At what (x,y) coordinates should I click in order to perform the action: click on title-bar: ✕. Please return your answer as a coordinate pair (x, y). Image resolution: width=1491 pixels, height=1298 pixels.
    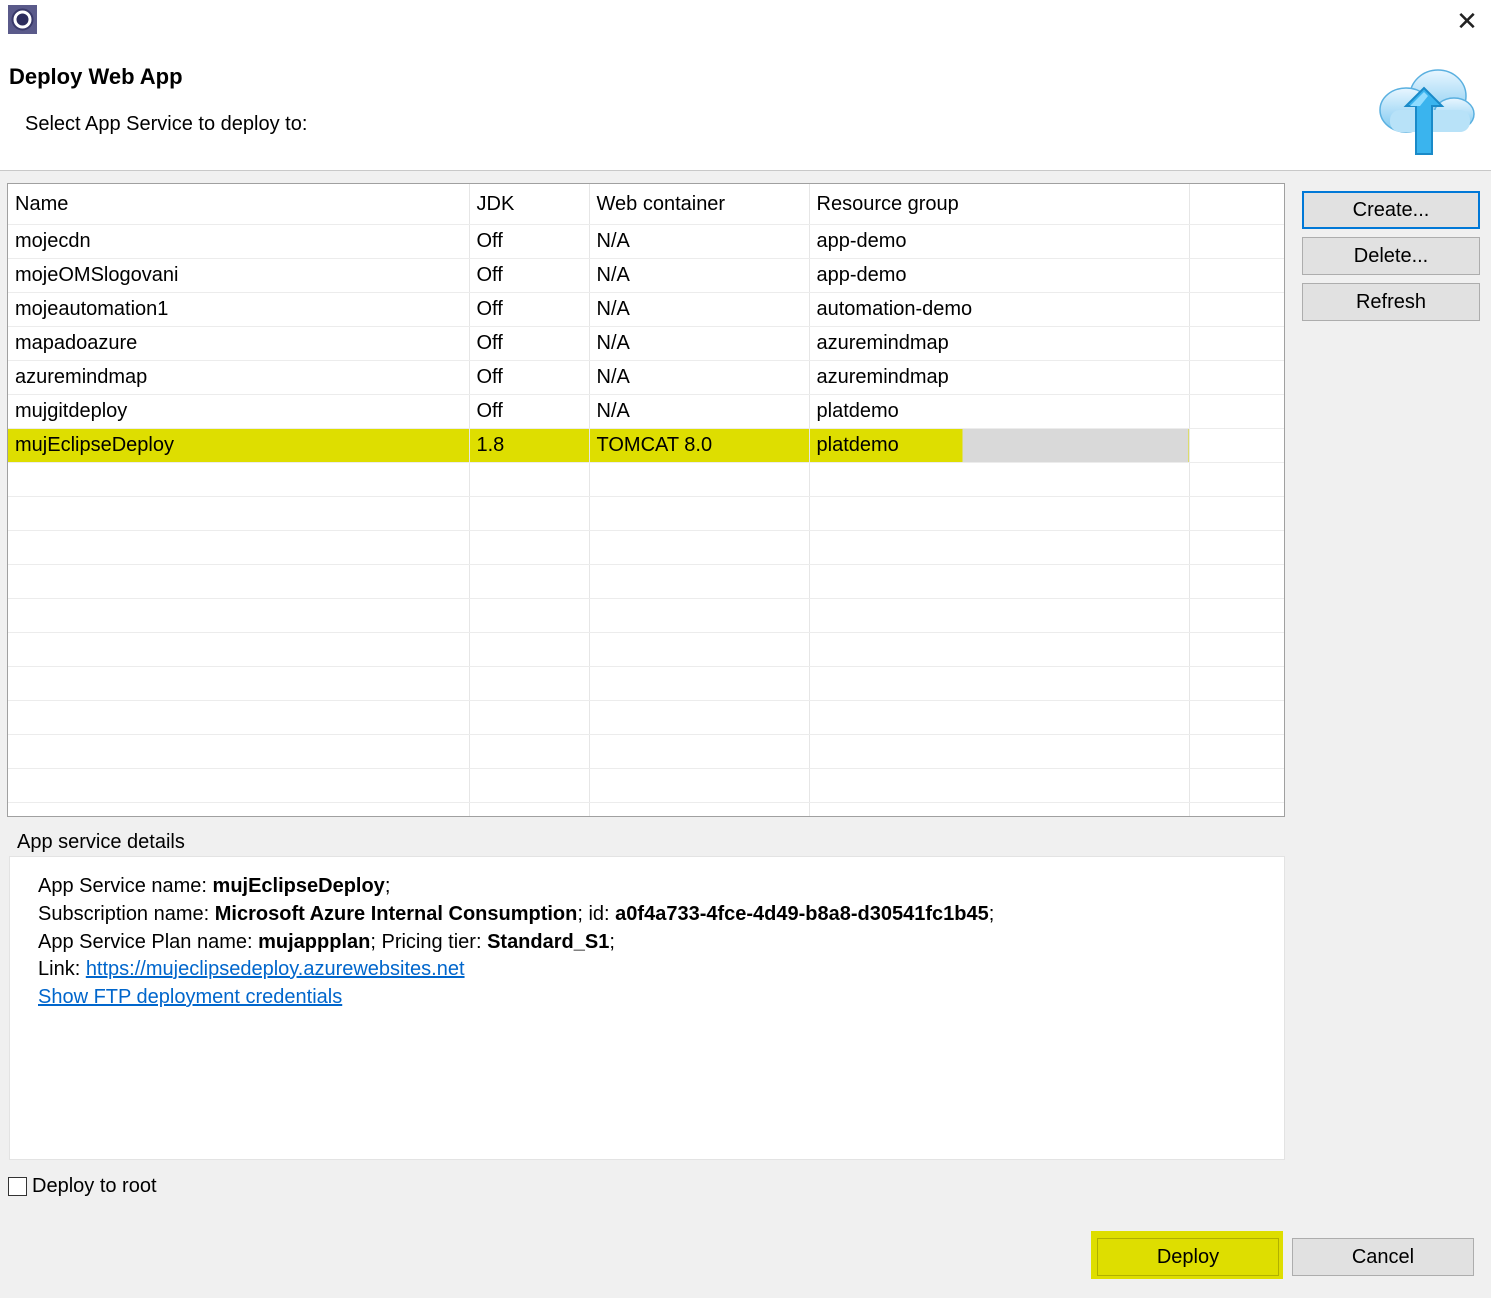
    Looking at the image, I should click on (745, 20).